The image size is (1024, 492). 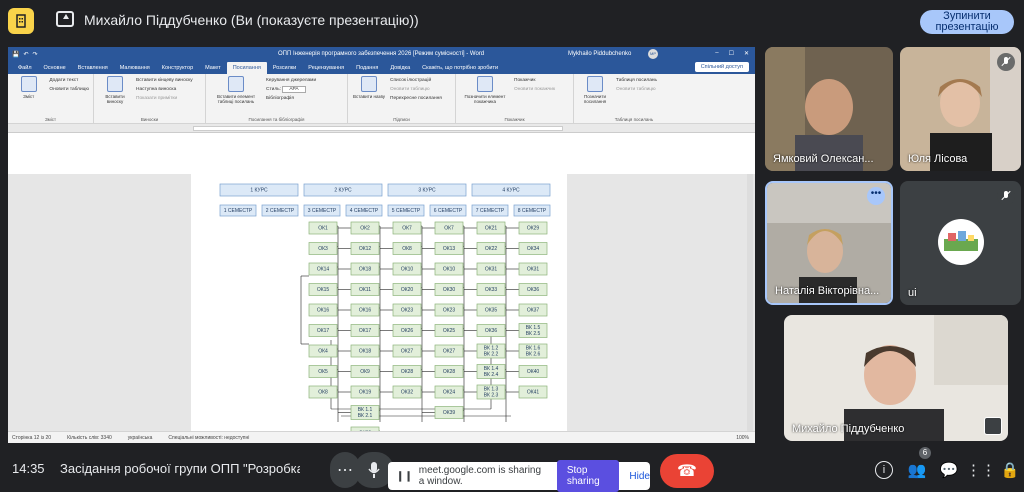 What do you see at coordinates (115, 98) in the screenshot?
I see `insert-footnote-button: Вставити виноску` at bounding box center [115, 98].